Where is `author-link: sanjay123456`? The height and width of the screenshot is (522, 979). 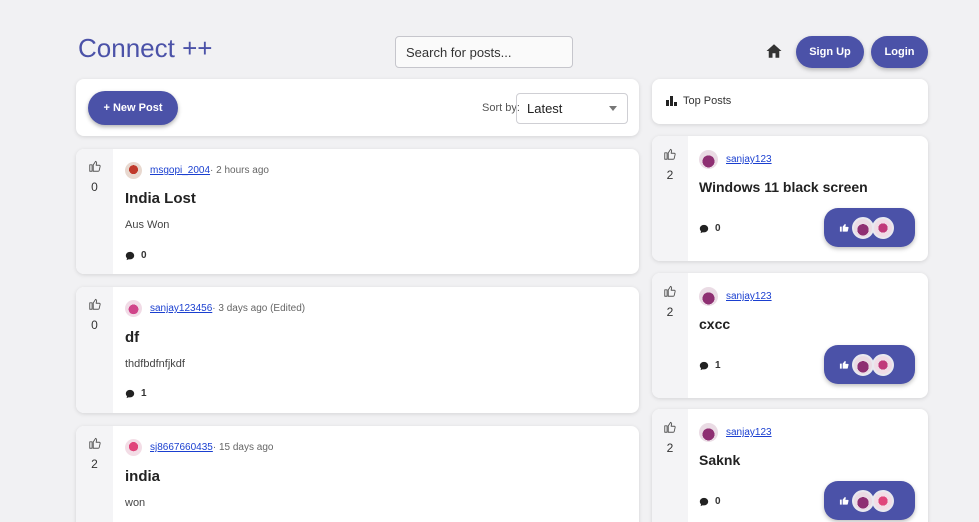
author-link: sanjay123456 is located at coordinates (181, 308).